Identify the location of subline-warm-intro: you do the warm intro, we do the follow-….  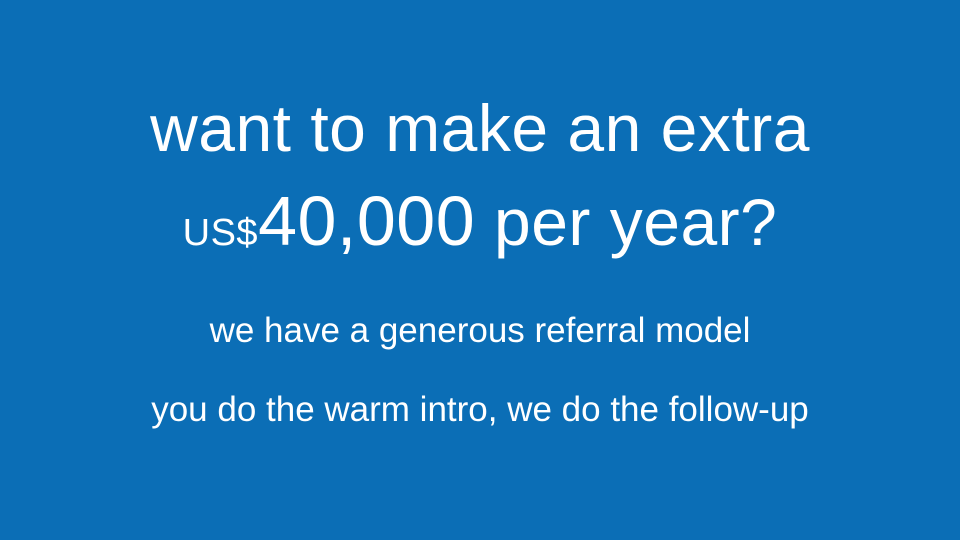
(480, 409).